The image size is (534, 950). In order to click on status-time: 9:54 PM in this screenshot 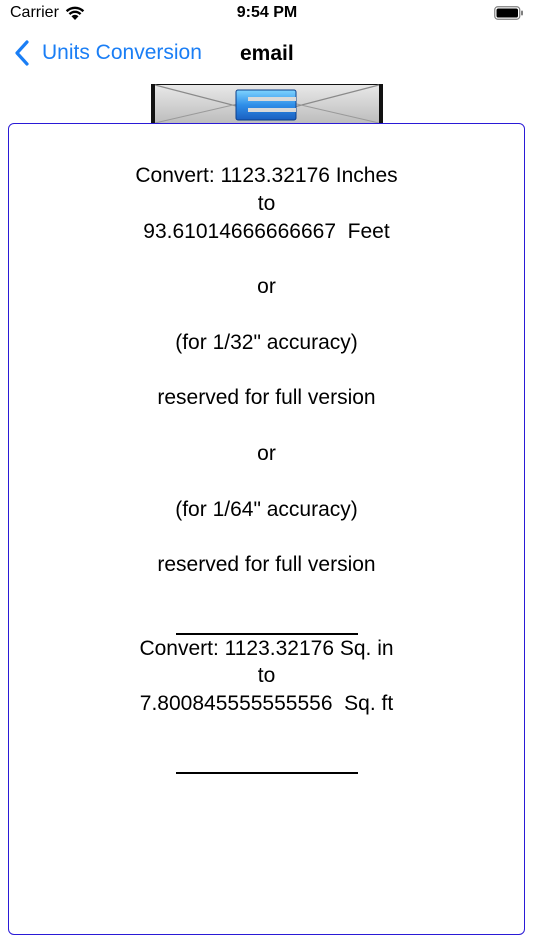, I will do `click(267, 12)`.